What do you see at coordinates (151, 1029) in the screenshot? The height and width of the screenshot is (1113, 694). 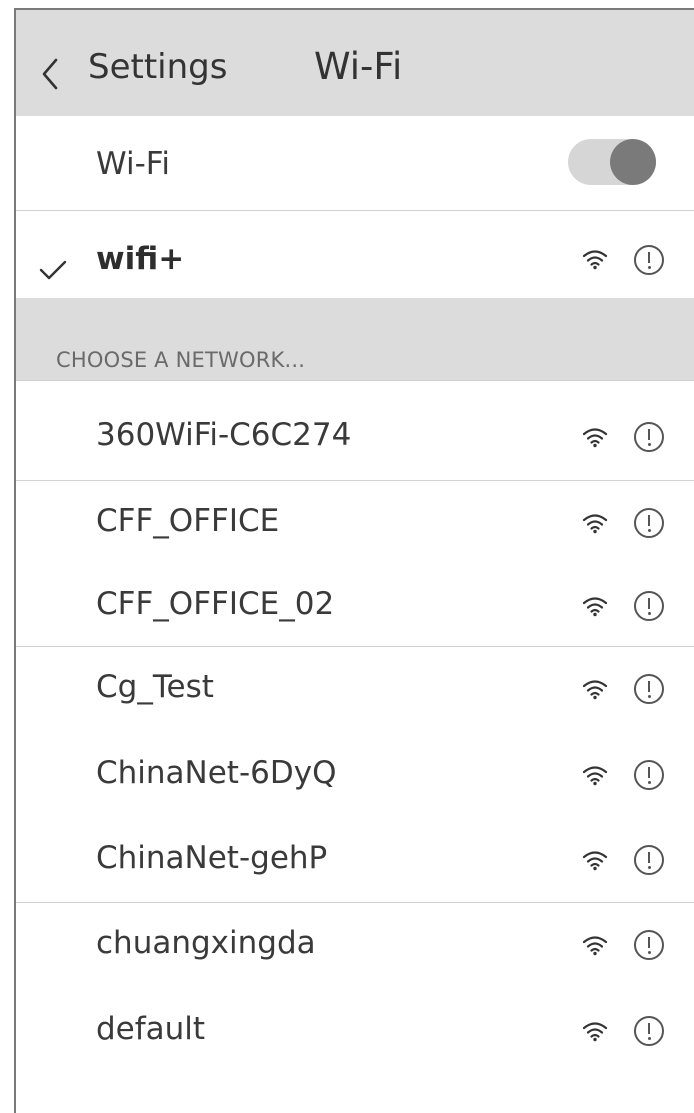 I see `network-name: default` at bounding box center [151, 1029].